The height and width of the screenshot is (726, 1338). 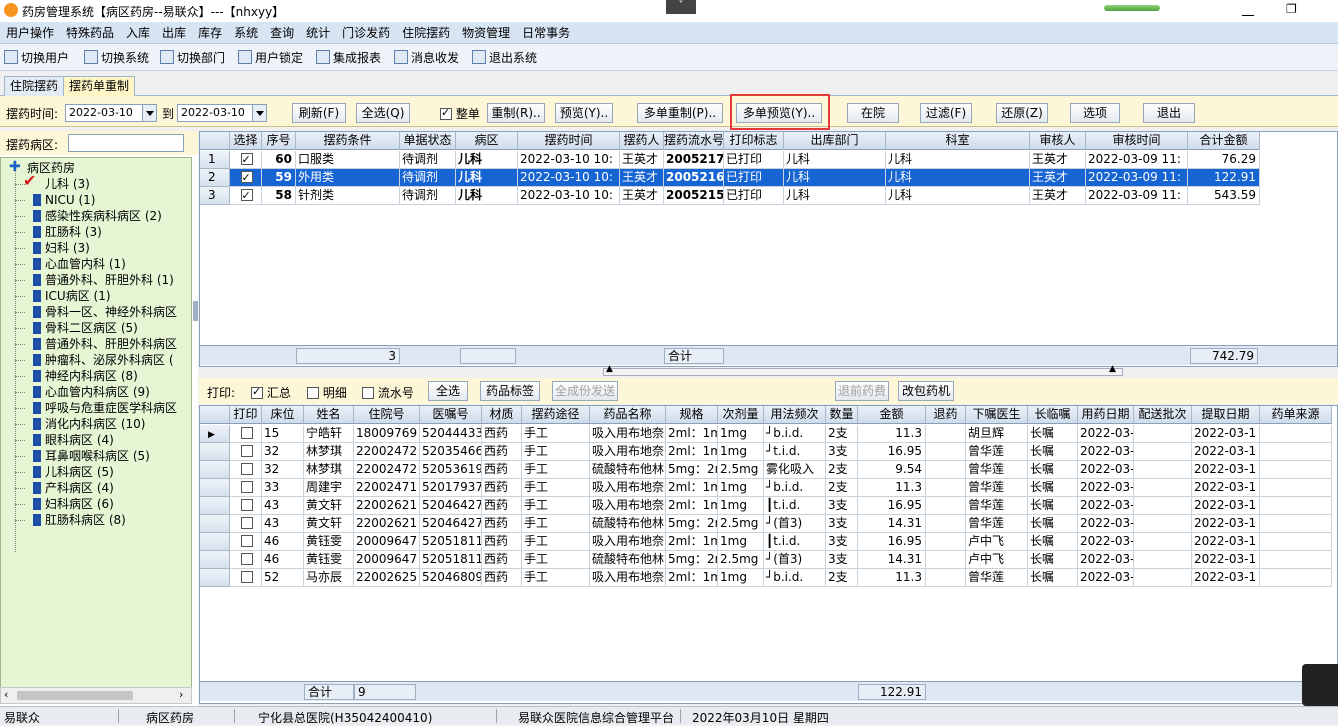 What do you see at coordinates (926, 391) in the screenshot?
I see `repack-machine-button: 改包药机` at bounding box center [926, 391].